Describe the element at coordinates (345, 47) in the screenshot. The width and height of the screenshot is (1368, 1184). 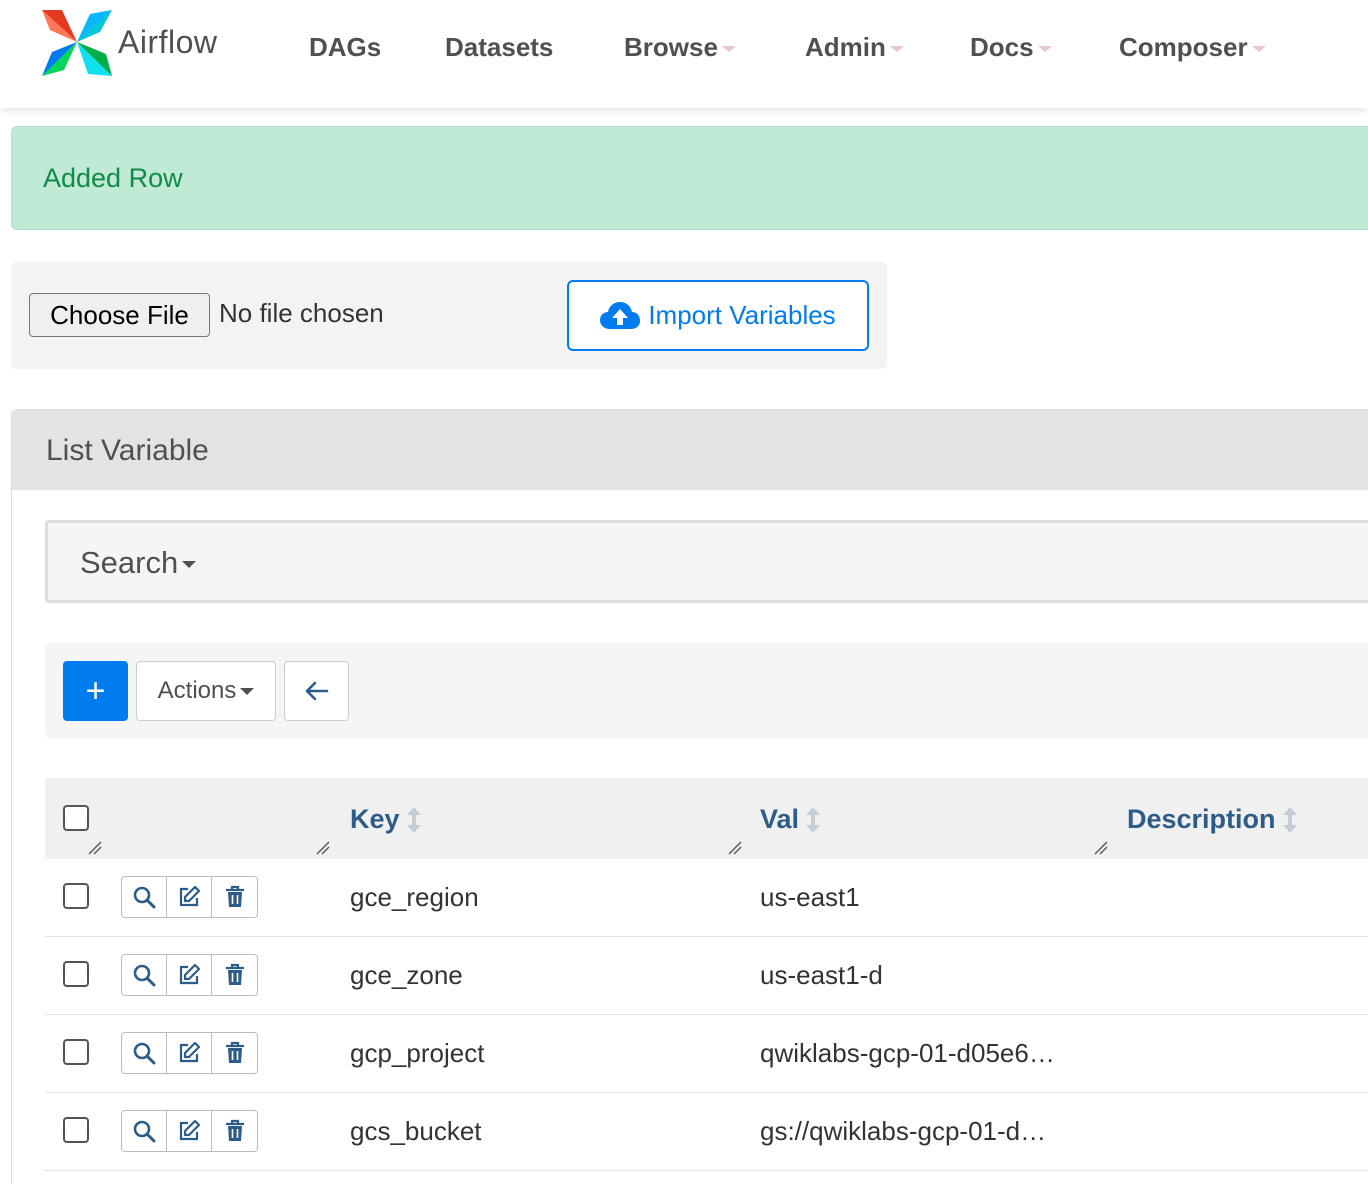
I see `nav-dags: DAGs` at that location.